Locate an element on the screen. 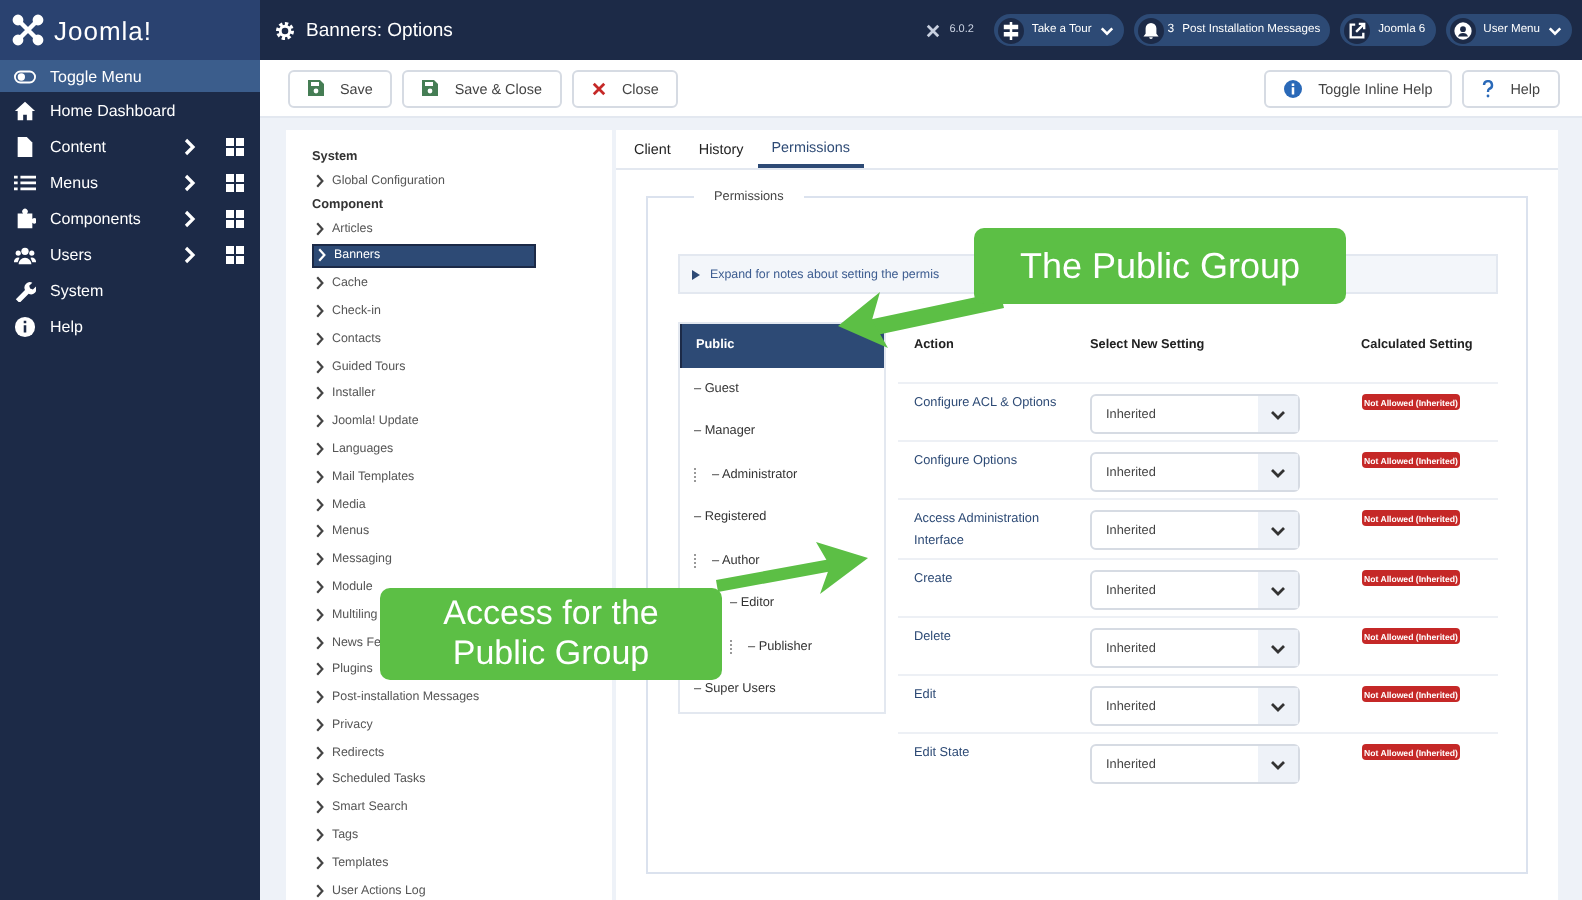  page-title: Banners: Options is located at coordinates (379, 30).